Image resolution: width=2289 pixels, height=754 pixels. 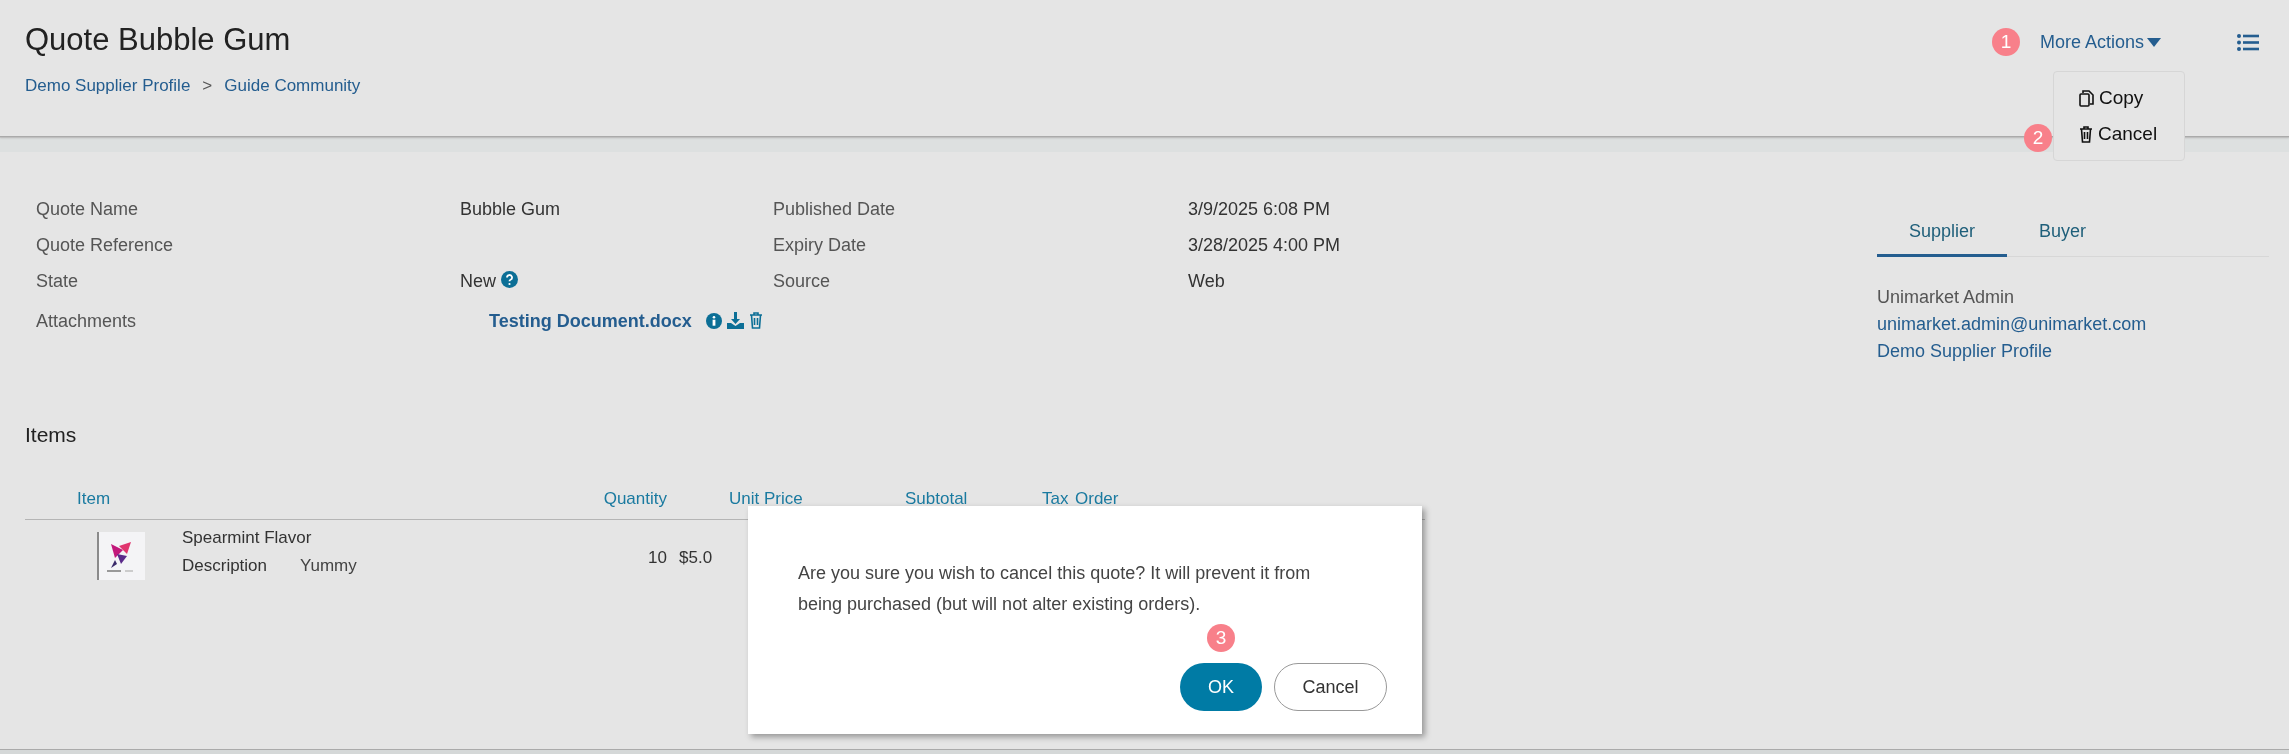 I want to click on email-link: unimarket.admin@unimarket.com, so click(x=2073, y=324).